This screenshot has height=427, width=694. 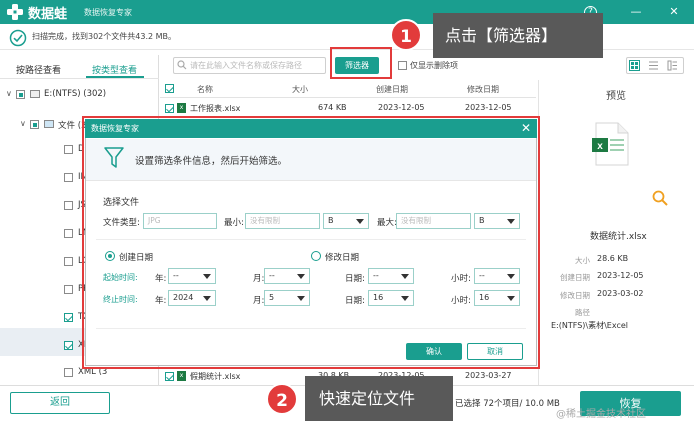 What do you see at coordinates (488, 375) in the screenshot?
I see `row-modified: 2023-03-27` at bounding box center [488, 375].